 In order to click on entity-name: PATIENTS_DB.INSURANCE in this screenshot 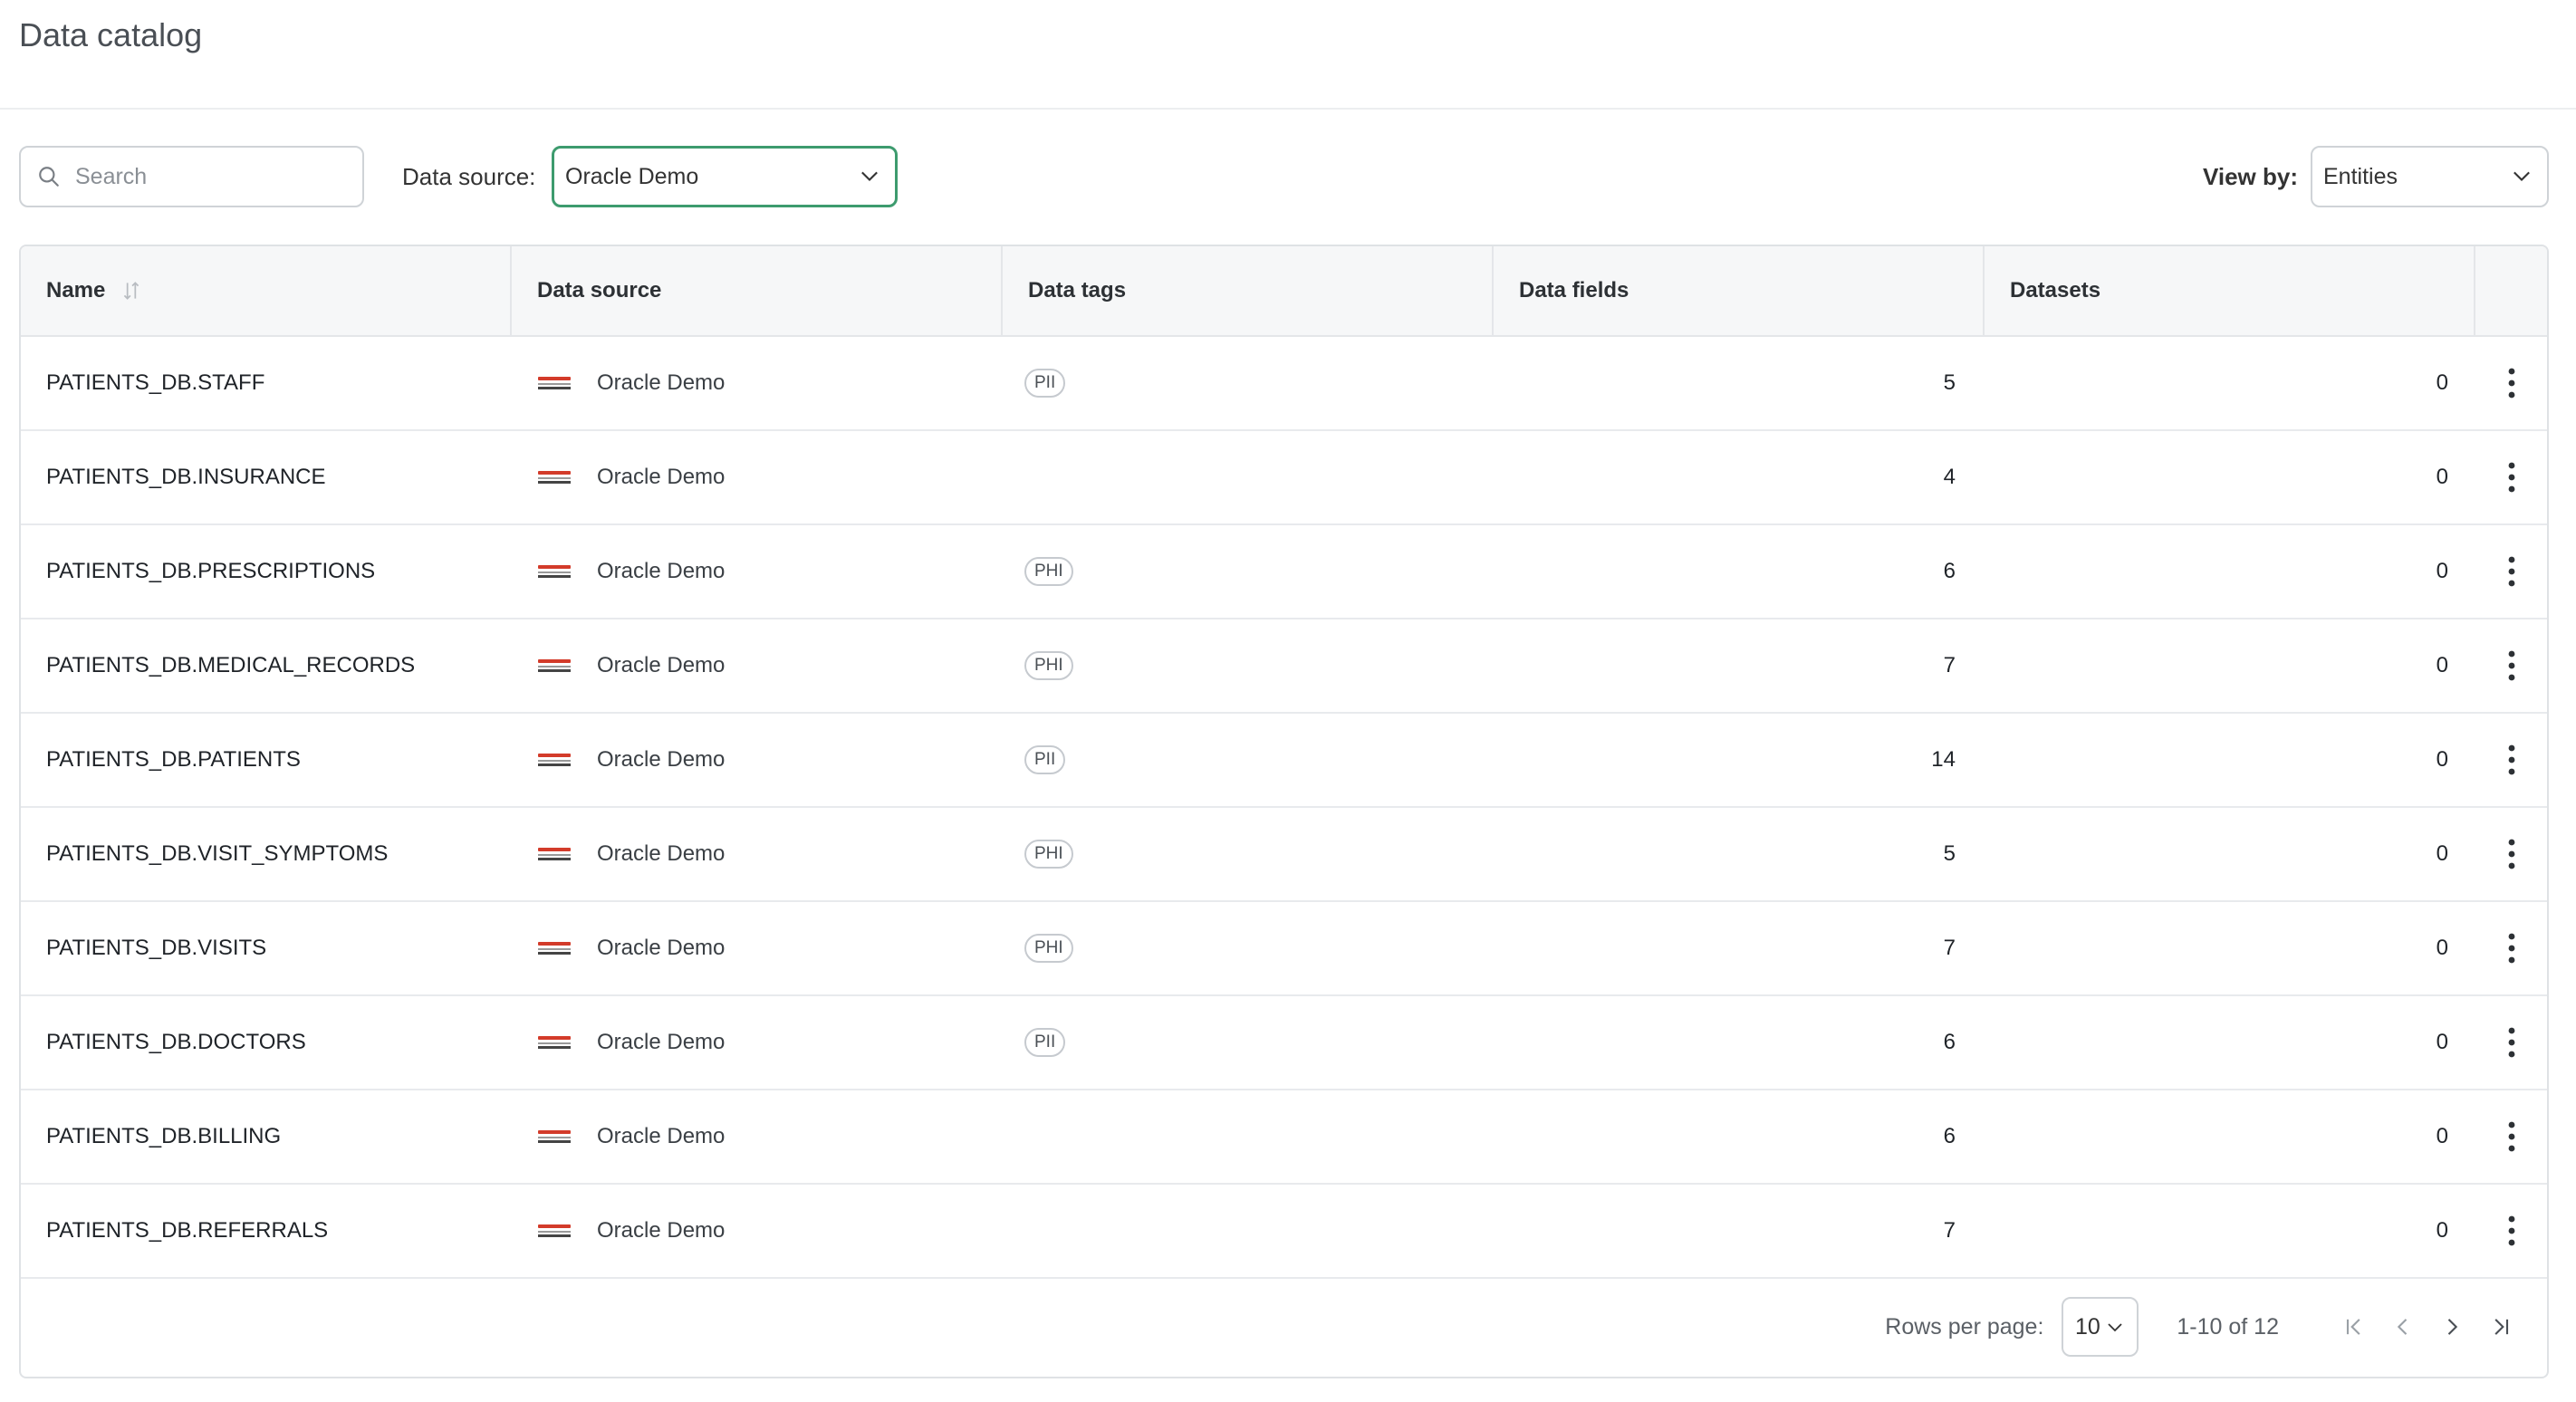, I will do `click(266, 477)`.